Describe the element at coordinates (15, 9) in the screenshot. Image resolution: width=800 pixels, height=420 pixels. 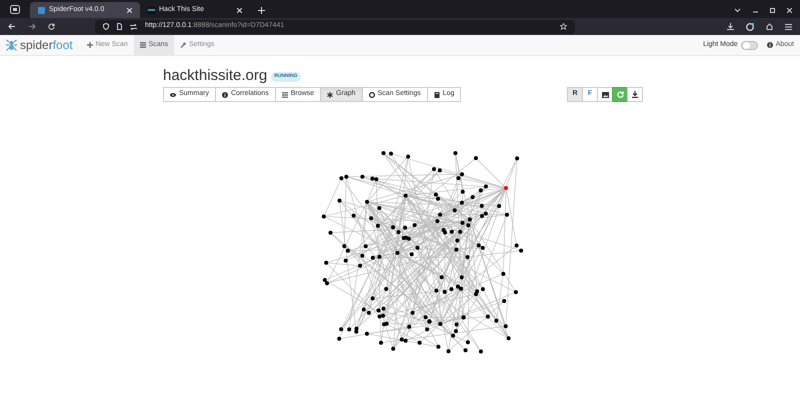
I see `tab-overview-icon` at that location.